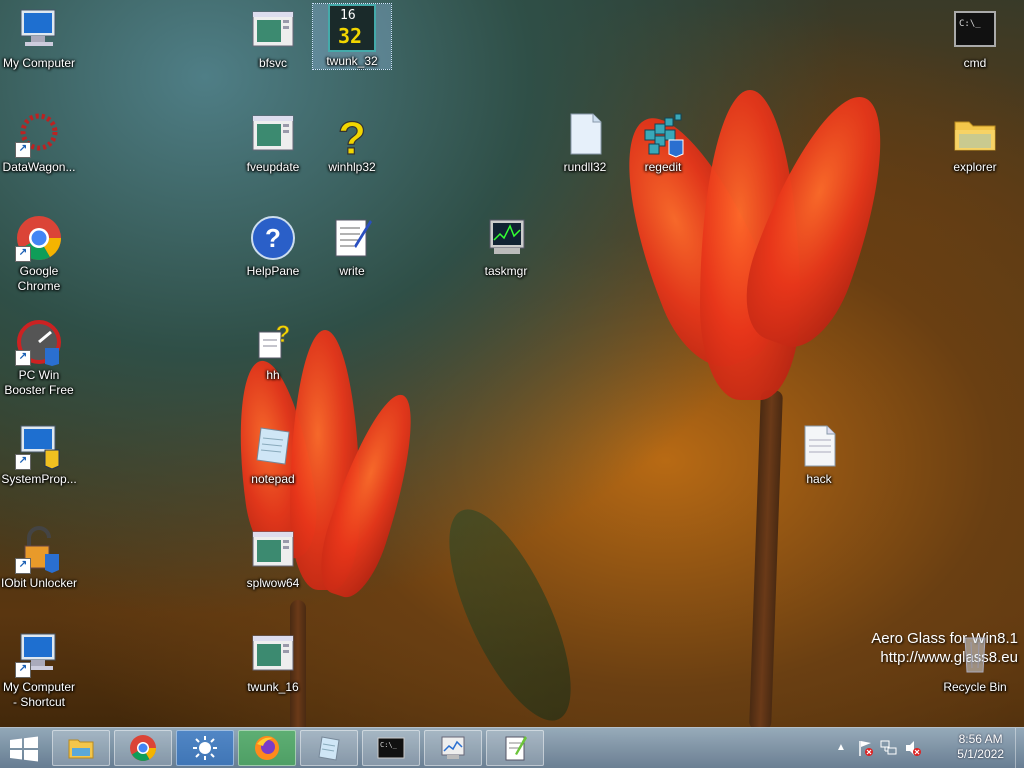 Image resolution: width=1024 pixels, height=768 pixels. I want to click on twunk-32-badge-icon: 16 32, so click(352, 28).